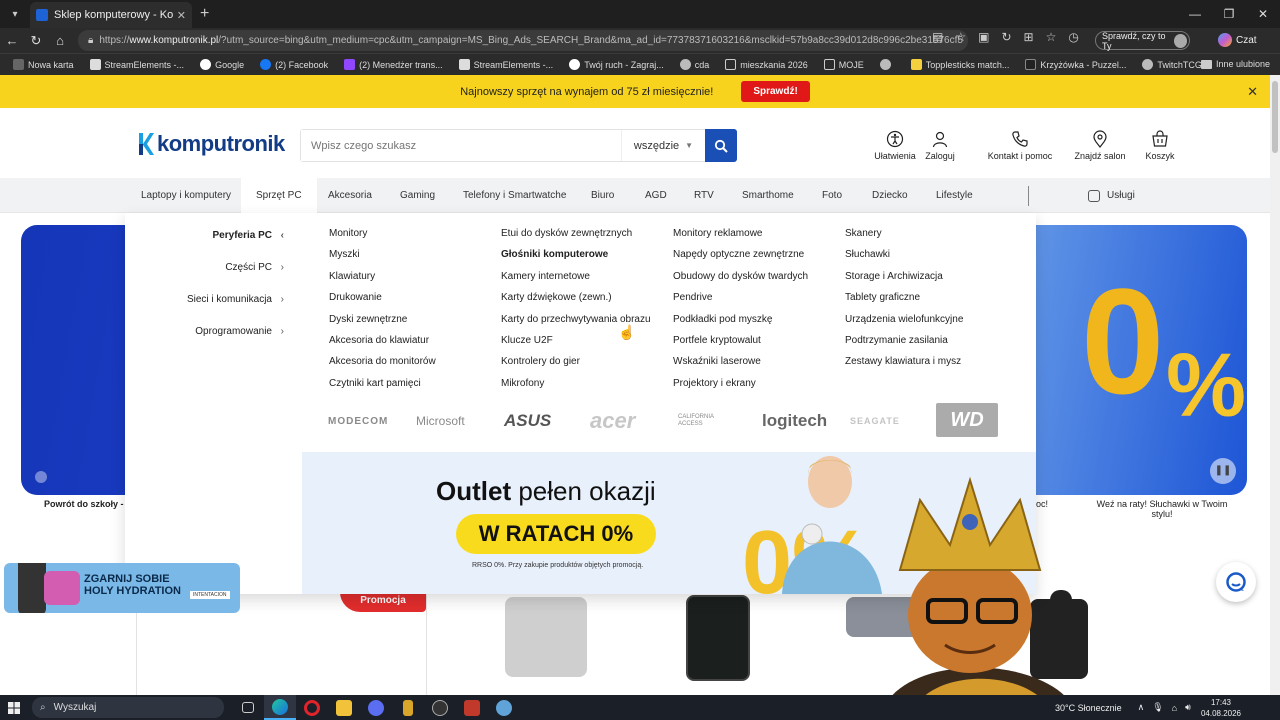 This screenshot has height=720, width=1280. What do you see at coordinates (1188, 707) in the screenshot?
I see `volume-icon: 🔊︎` at bounding box center [1188, 707].